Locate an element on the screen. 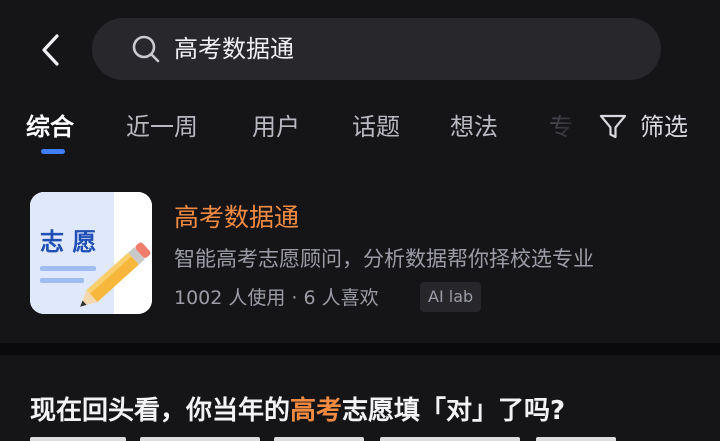  back-button is located at coordinates (52, 50).